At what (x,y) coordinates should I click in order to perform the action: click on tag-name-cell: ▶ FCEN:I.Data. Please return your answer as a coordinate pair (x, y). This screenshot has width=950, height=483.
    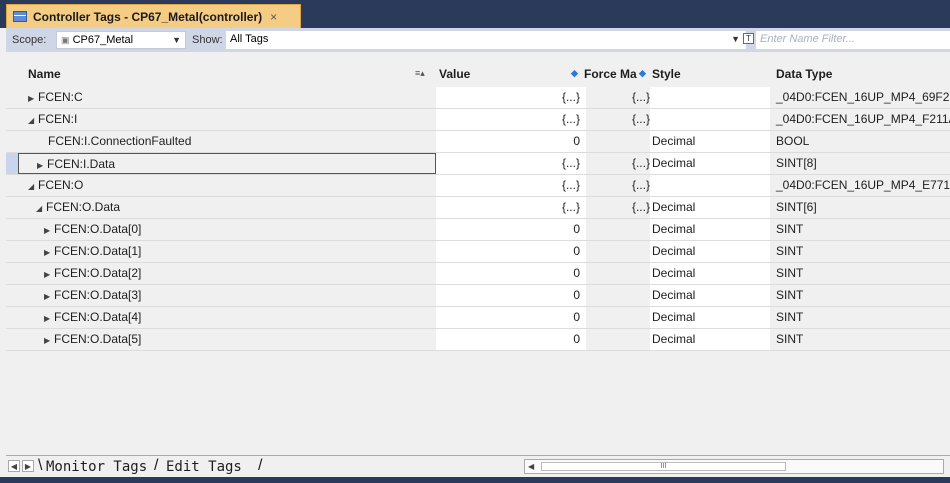
    Looking at the image, I should click on (227, 163).